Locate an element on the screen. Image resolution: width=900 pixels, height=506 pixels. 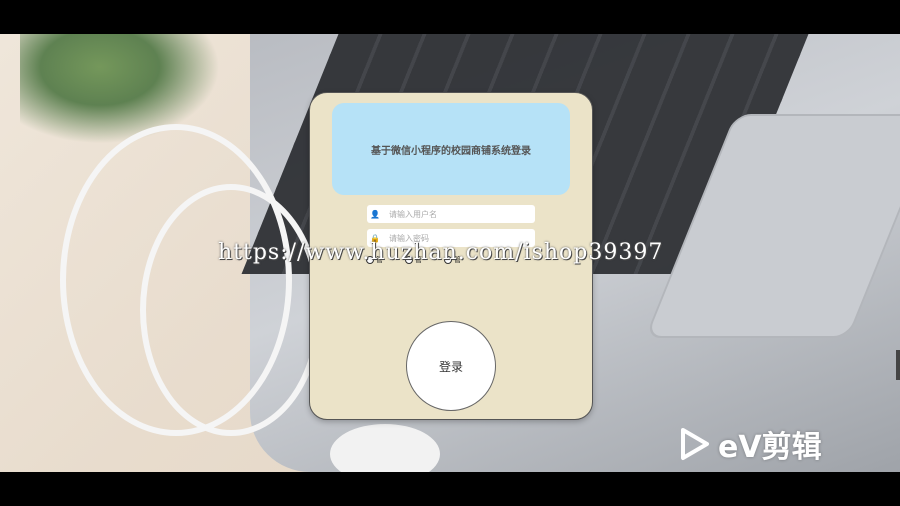
login-button: 登录 is located at coordinates (451, 366).